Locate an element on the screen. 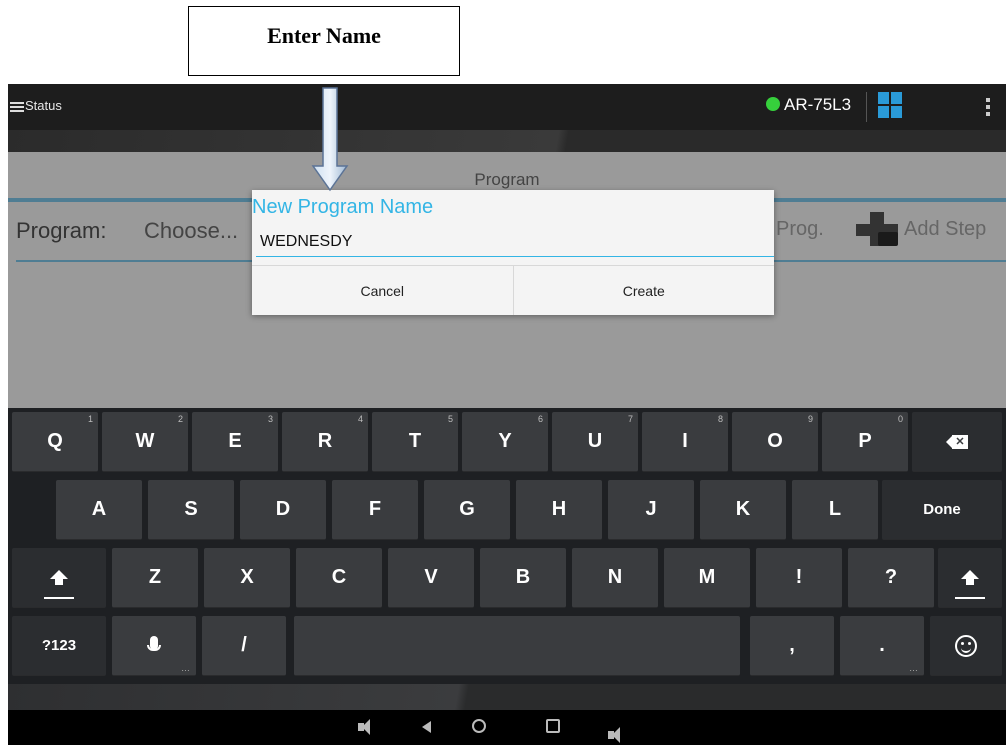 This screenshot has height=745, width=1006. grid-view-icon is located at coordinates (890, 105).